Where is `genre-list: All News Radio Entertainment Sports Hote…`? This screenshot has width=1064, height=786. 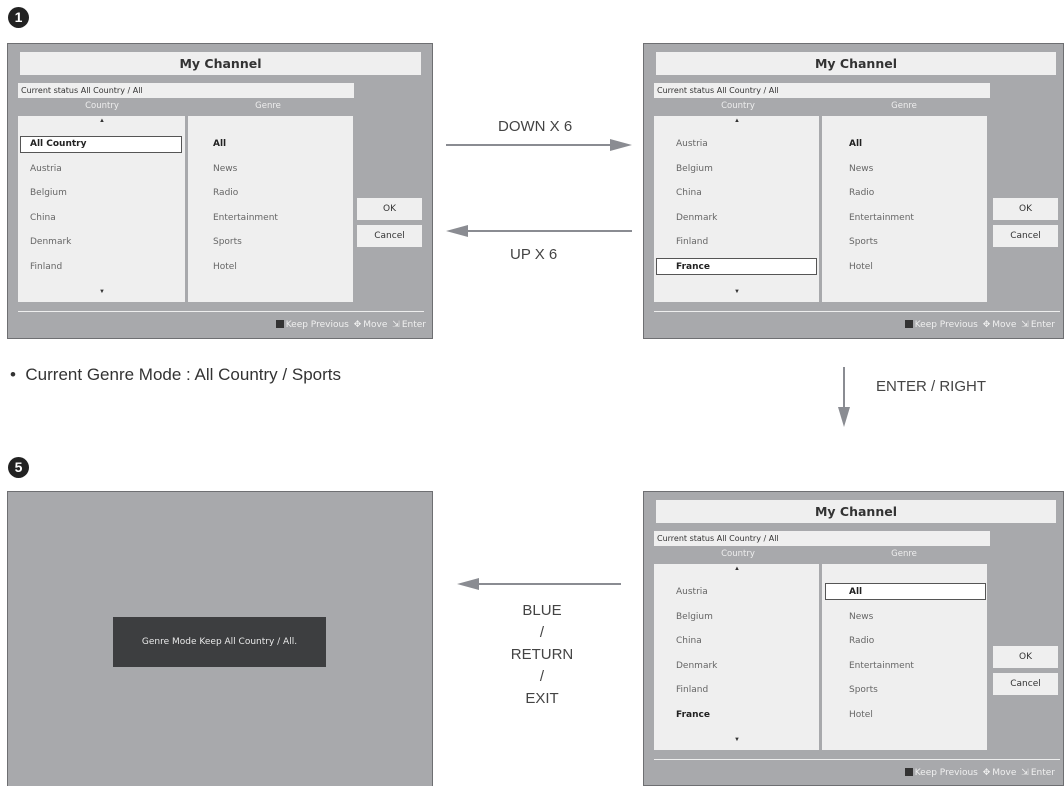
genre-list: All News Radio Entertainment Sports Hote… is located at coordinates (270, 209).